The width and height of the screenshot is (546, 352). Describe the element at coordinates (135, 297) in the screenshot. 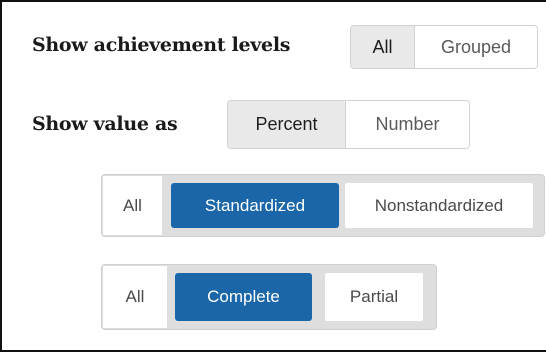

I see `completeness-option-all: All` at that location.